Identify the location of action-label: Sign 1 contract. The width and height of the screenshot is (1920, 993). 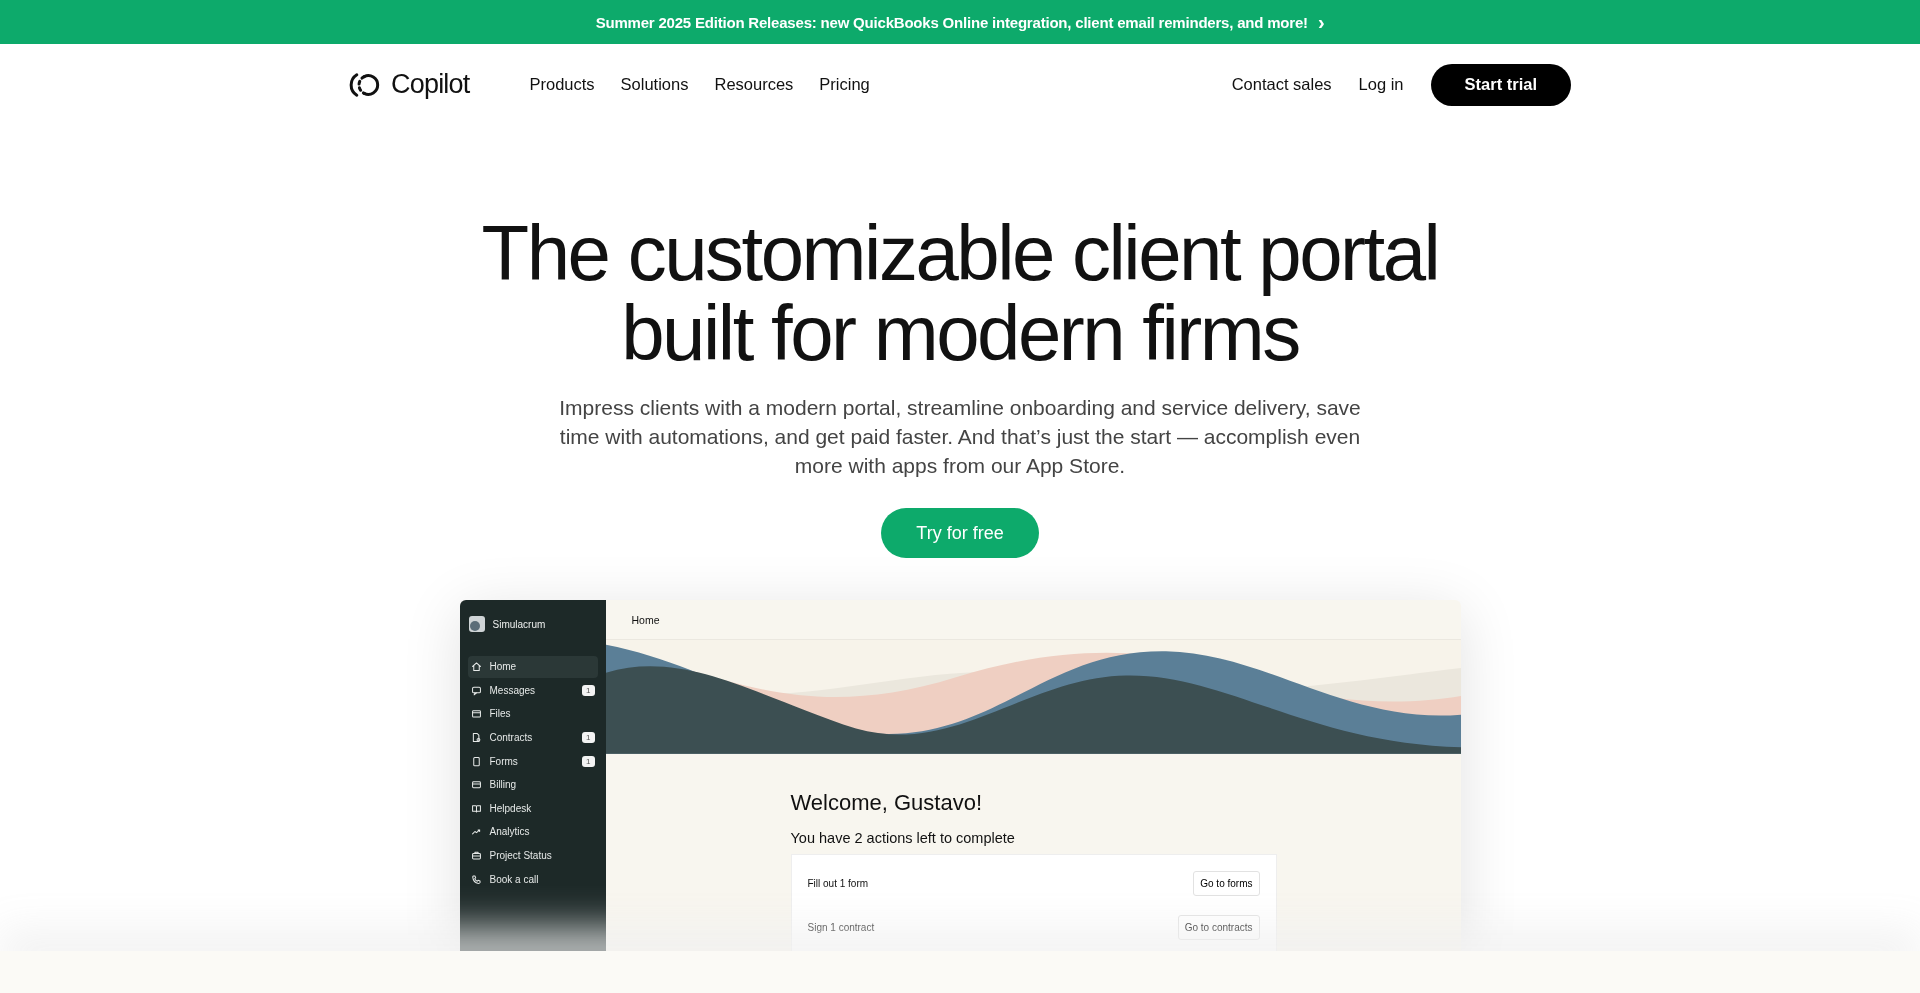
(841, 927).